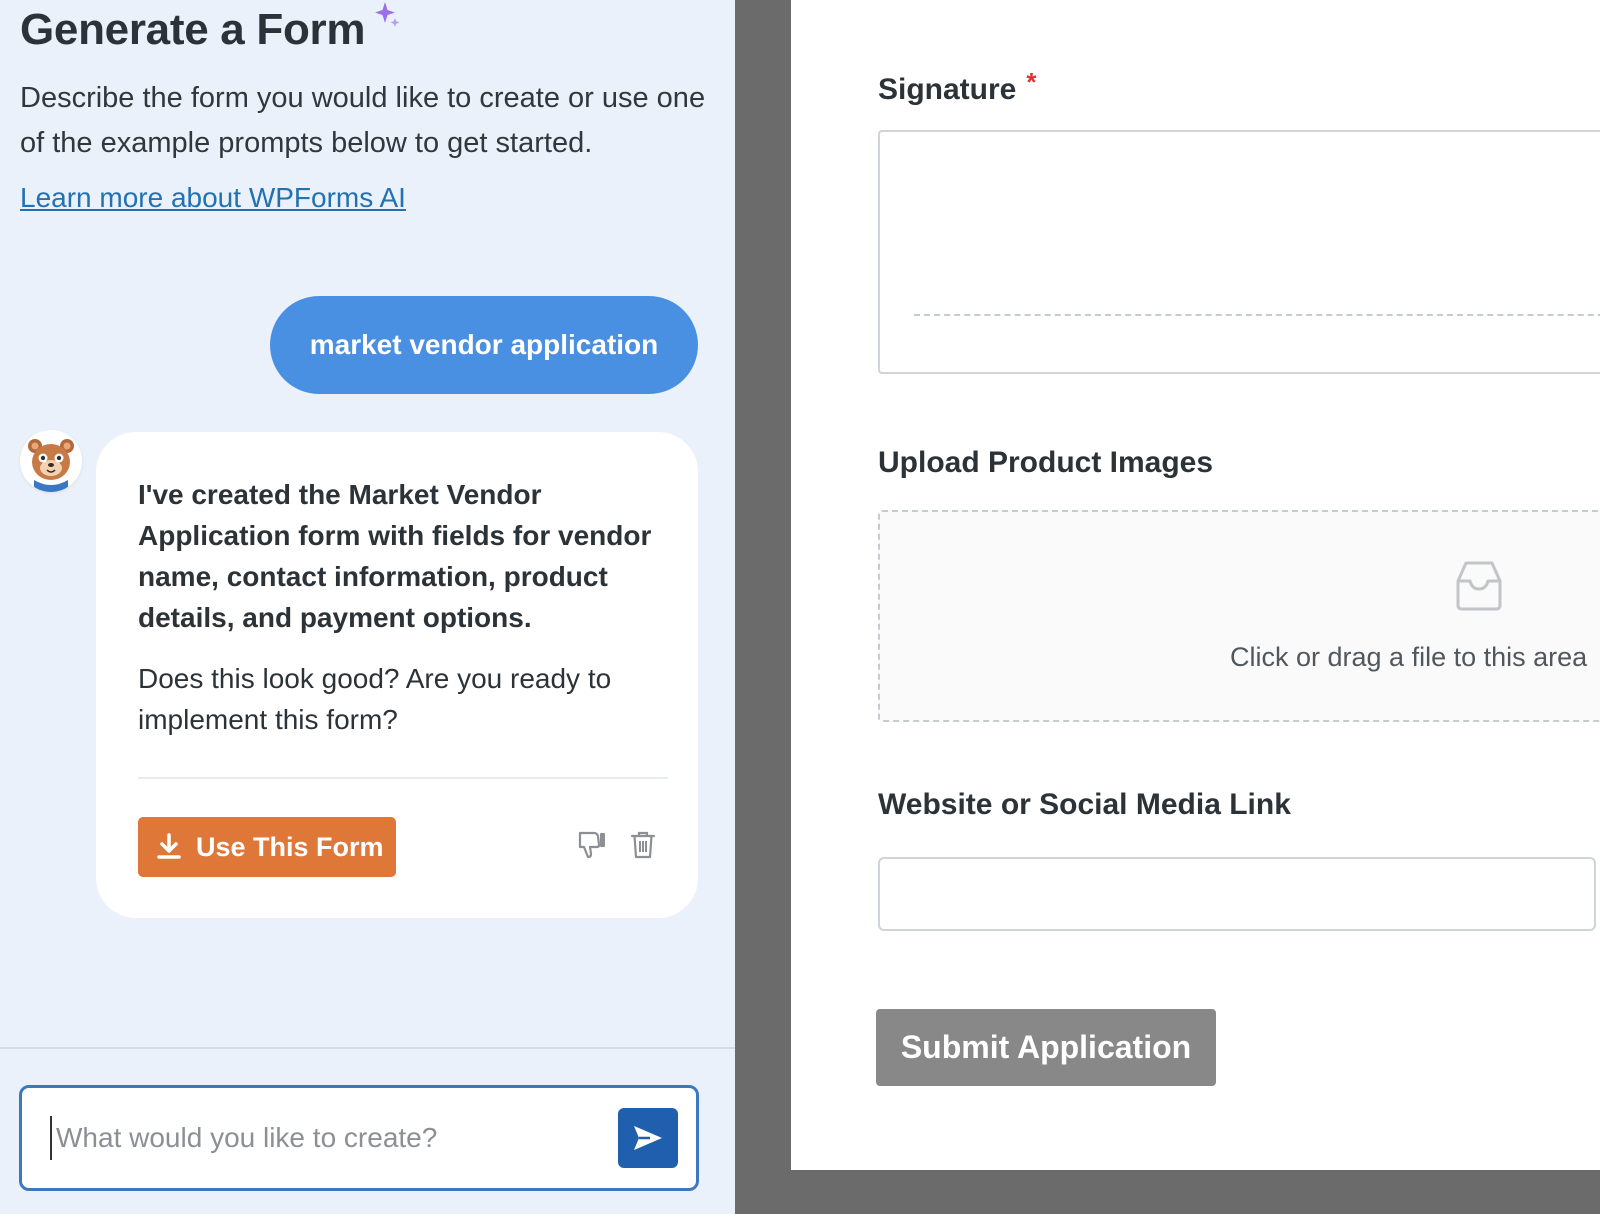 Image resolution: width=1600 pixels, height=1214 pixels. I want to click on learn-more-link: Learn more about WPForms AI, so click(213, 198).